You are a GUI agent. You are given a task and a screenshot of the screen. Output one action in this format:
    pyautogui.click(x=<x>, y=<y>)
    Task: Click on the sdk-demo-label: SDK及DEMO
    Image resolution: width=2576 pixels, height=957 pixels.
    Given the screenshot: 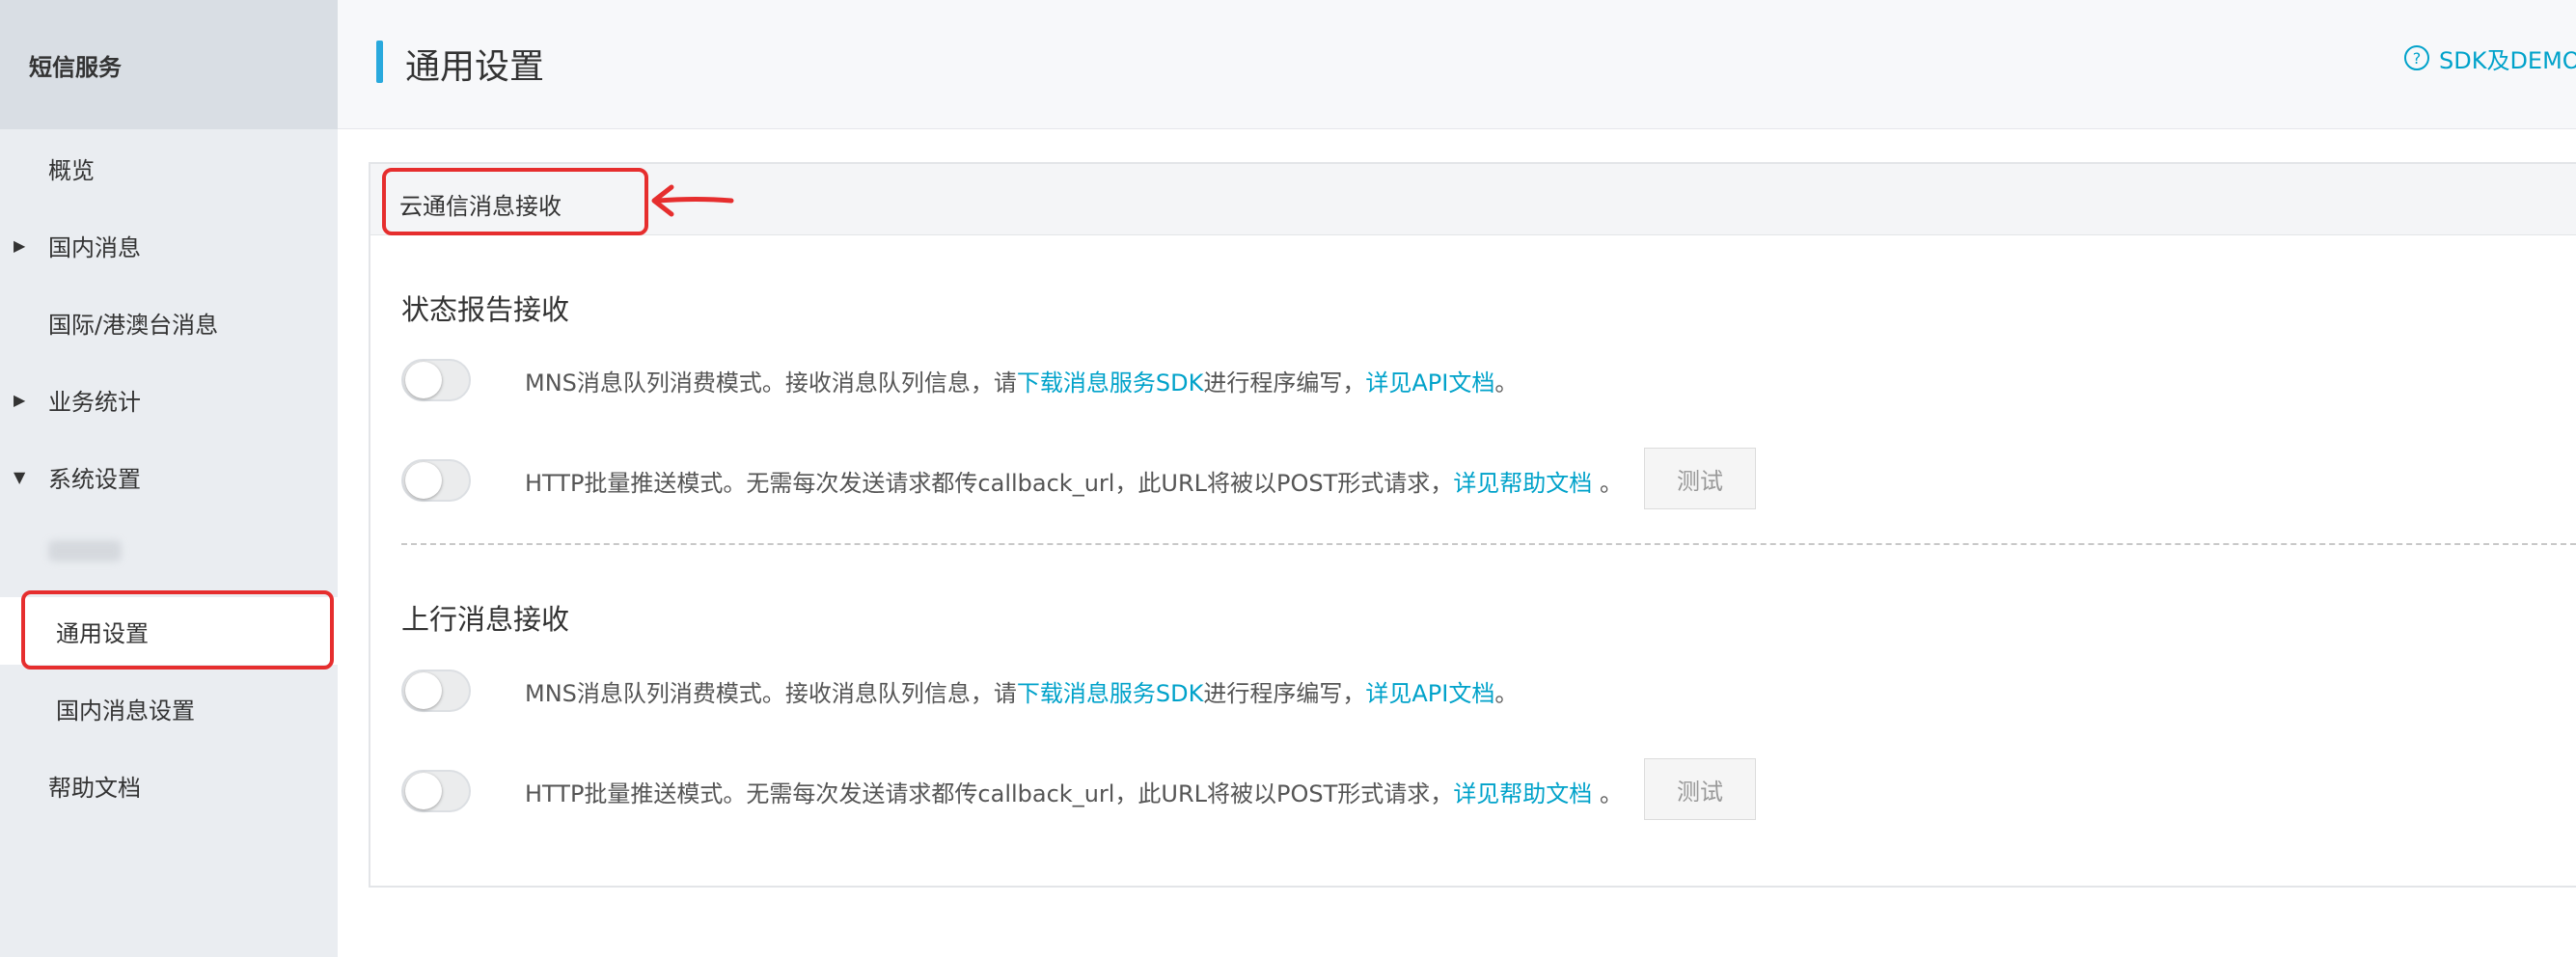 What is the action you would take?
    pyautogui.click(x=2508, y=60)
    